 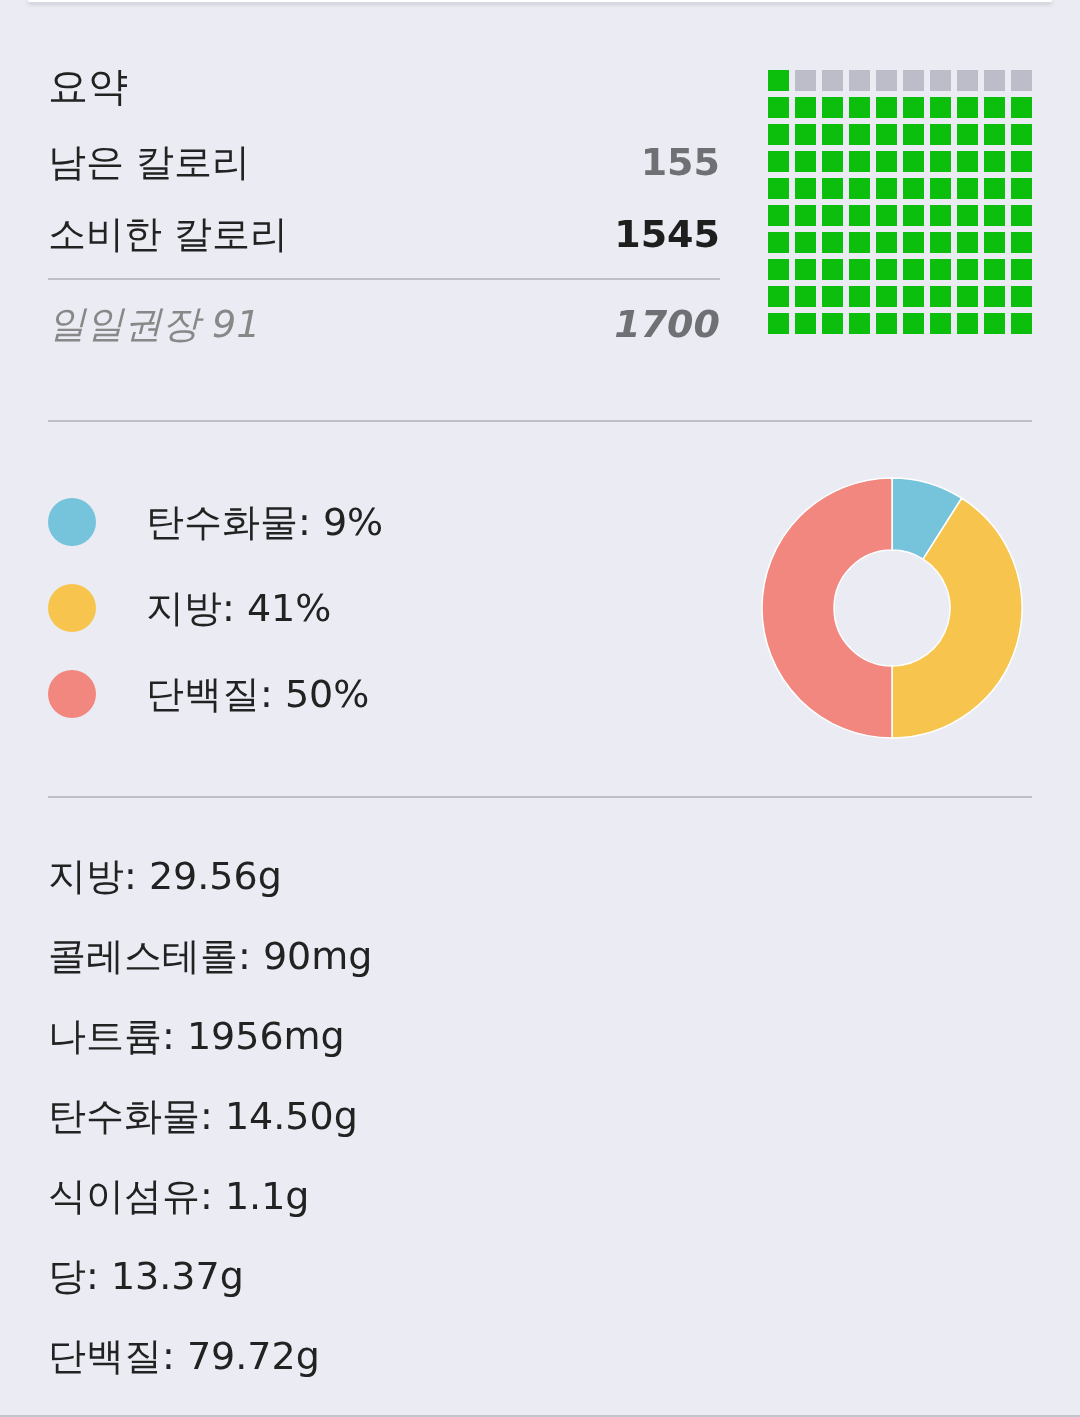 What do you see at coordinates (149, 162) in the screenshot?
I see `calorie-label: 남은 칼로리` at bounding box center [149, 162].